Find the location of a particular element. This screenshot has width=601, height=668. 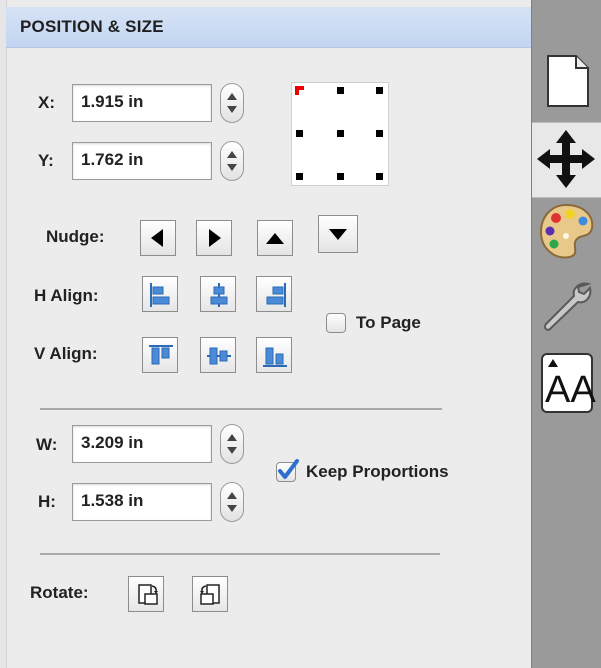

arrow-down-icon is located at coordinates (338, 234).